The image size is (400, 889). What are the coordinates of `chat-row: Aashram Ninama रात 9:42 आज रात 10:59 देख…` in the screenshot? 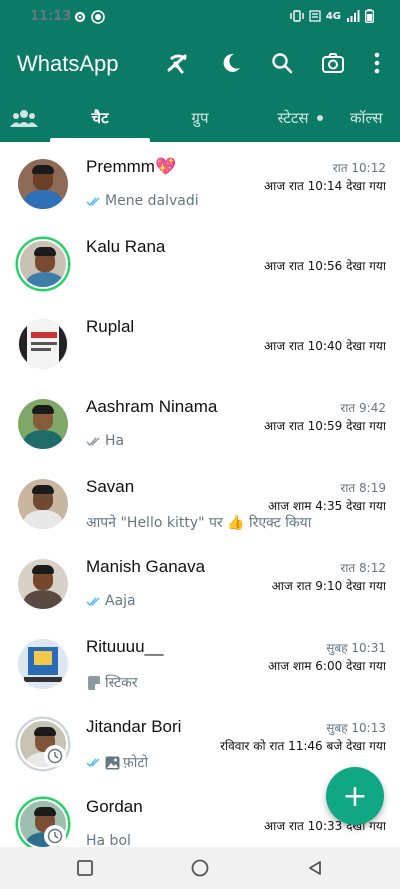 It's located at (200, 422).